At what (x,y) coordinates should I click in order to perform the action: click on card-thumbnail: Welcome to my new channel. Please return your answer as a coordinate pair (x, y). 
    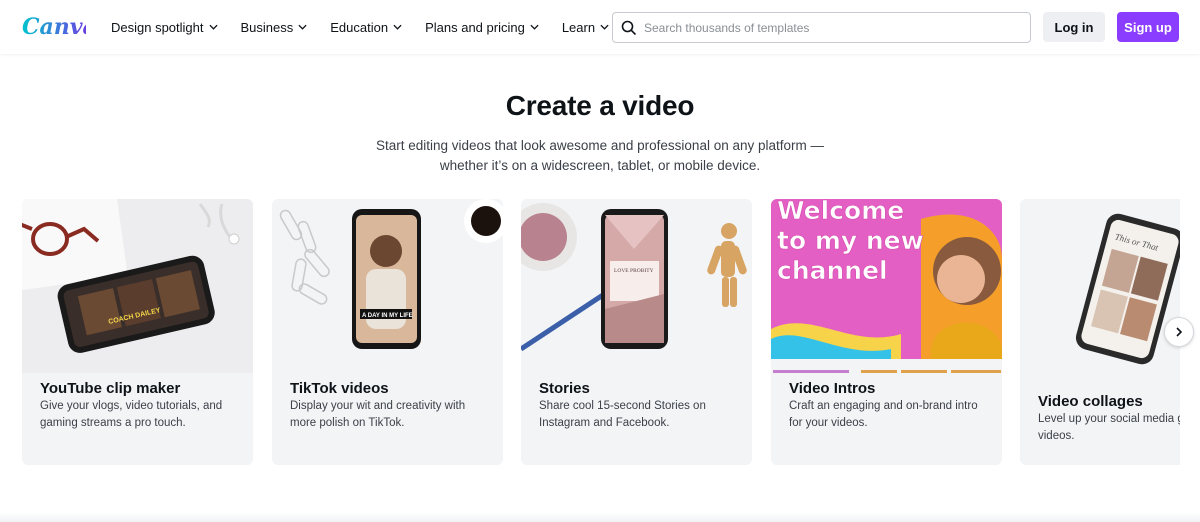
    Looking at the image, I should click on (886, 286).